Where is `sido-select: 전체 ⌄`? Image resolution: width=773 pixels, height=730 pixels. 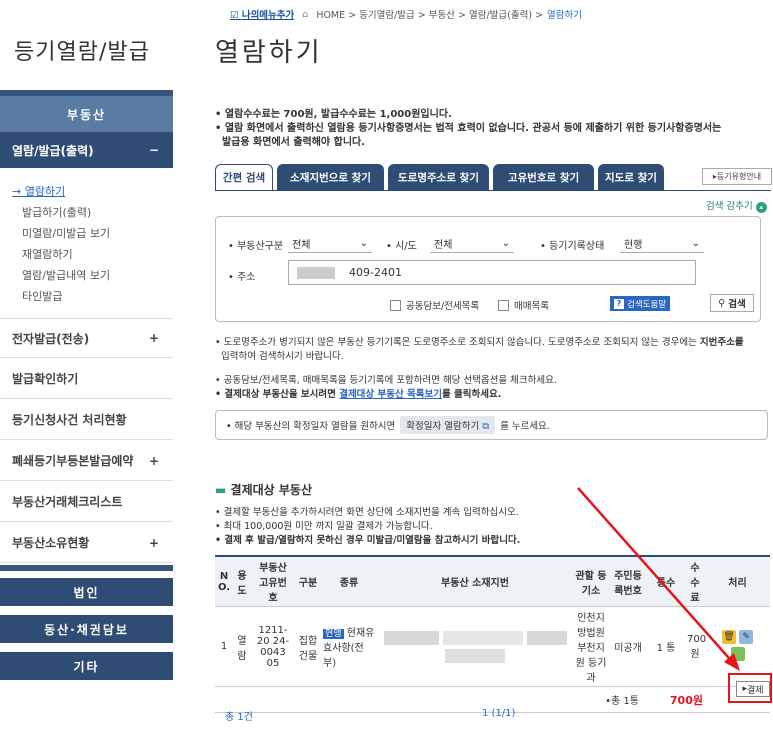 sido-select: 전체 ⌄ is located at coordinates (472, 244).